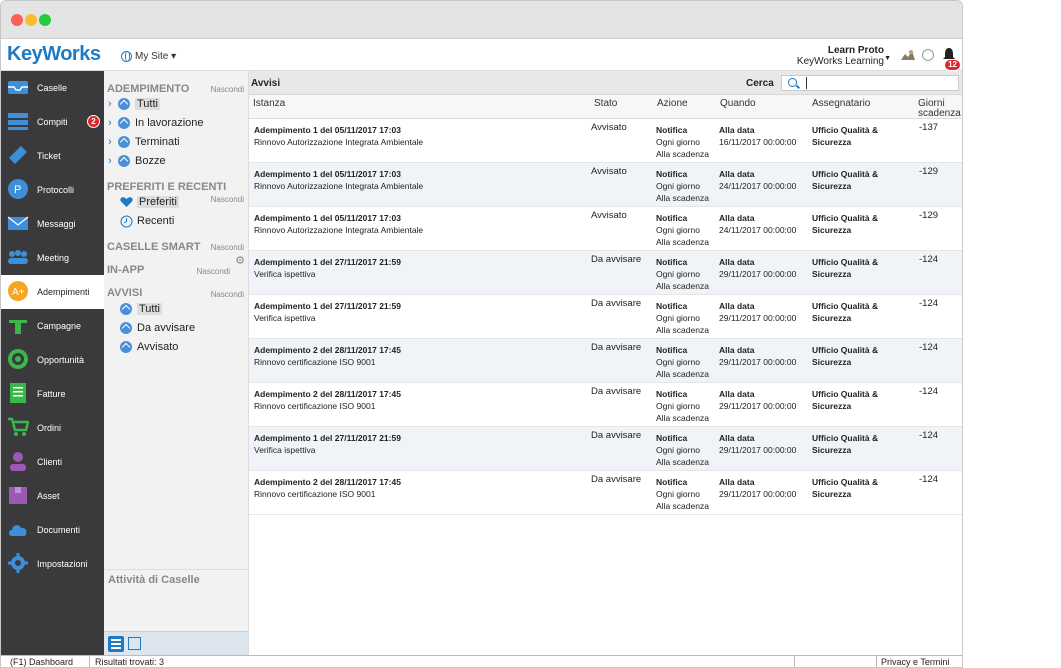 This screenshot has height=668, width=1061. I want to click on sidebar-item-fatture: Fatture, so click(52, 394).